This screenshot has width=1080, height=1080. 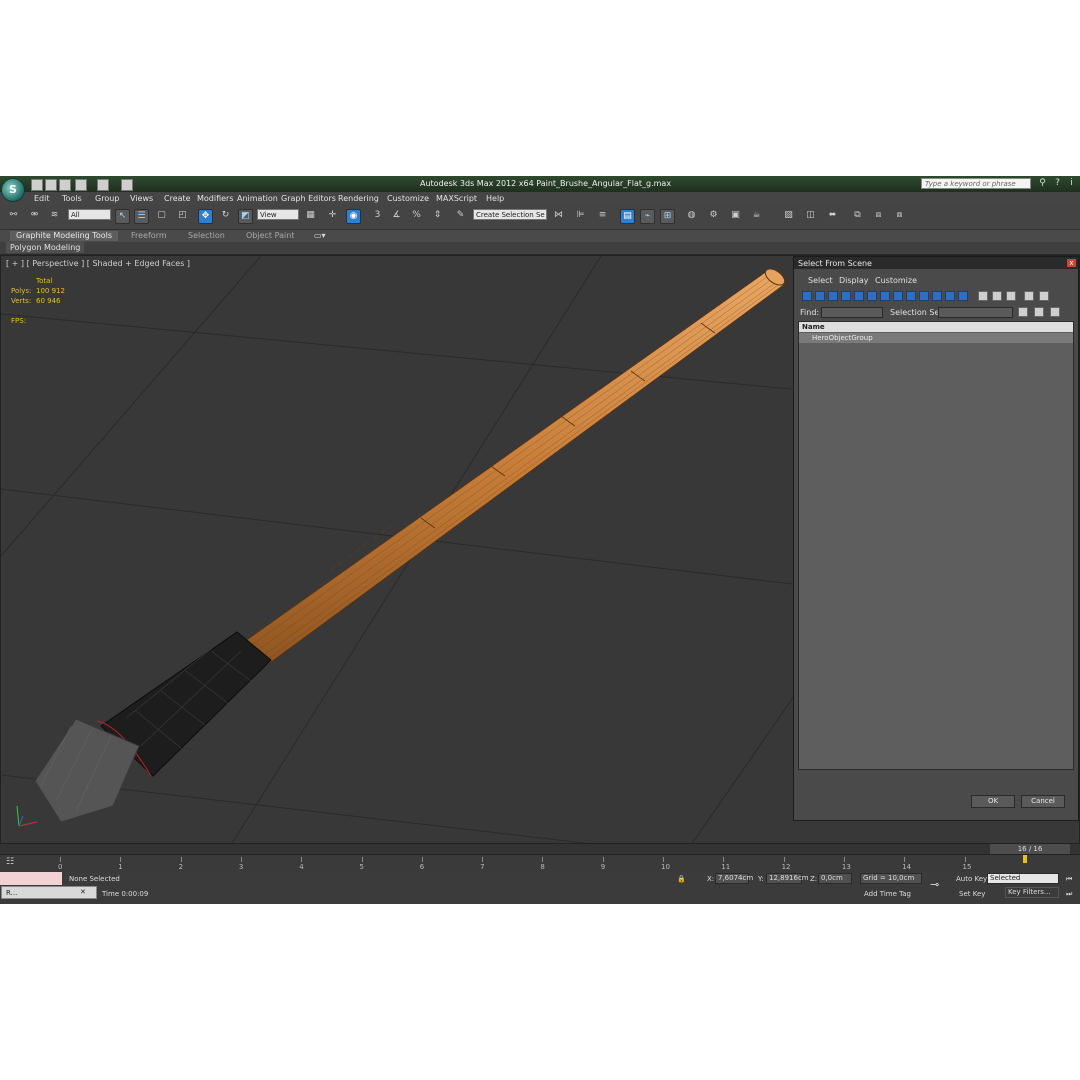 What do you see at coordinates (854, 280) in the screenshot?
I see `dialog-menu-display: Display` at bounding box center [854, 280].